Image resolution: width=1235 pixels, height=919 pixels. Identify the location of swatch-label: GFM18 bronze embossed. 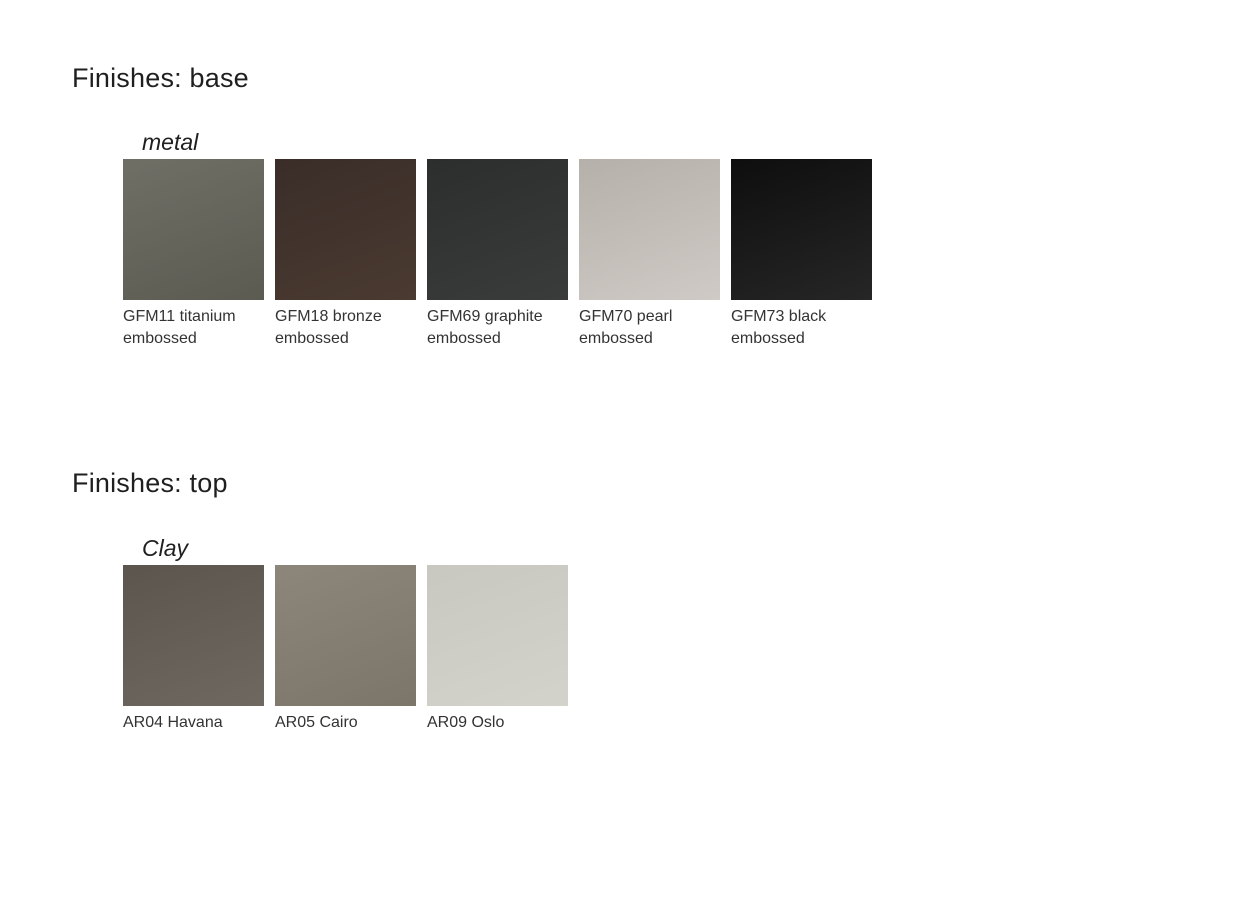
(345, 328).